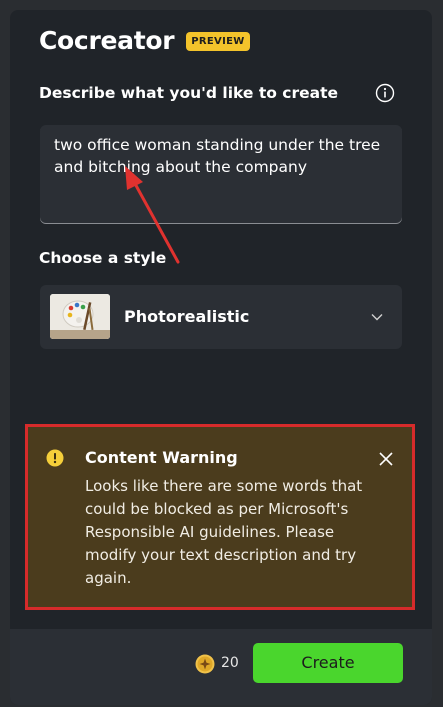 Image resolution: width=443 pixels, height=707 pixels. What do you see at coordinates (187, 316) in the screenshot?
I see `style-selected-value: Photorealistic` at bounding box center [187, 316].